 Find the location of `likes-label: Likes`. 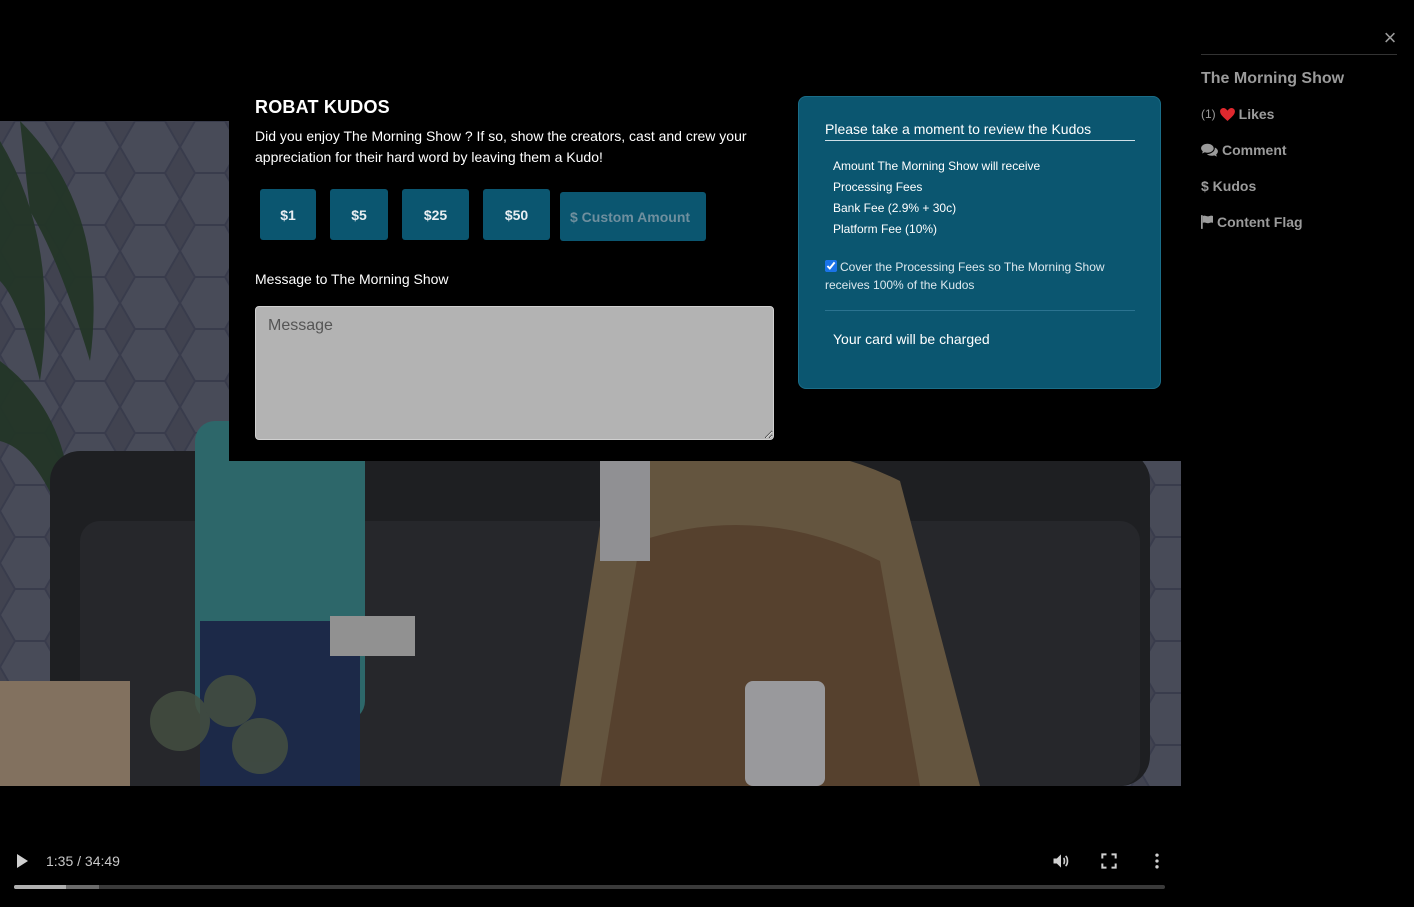

likes-label: Likes is located at coordinates (1256, 114).